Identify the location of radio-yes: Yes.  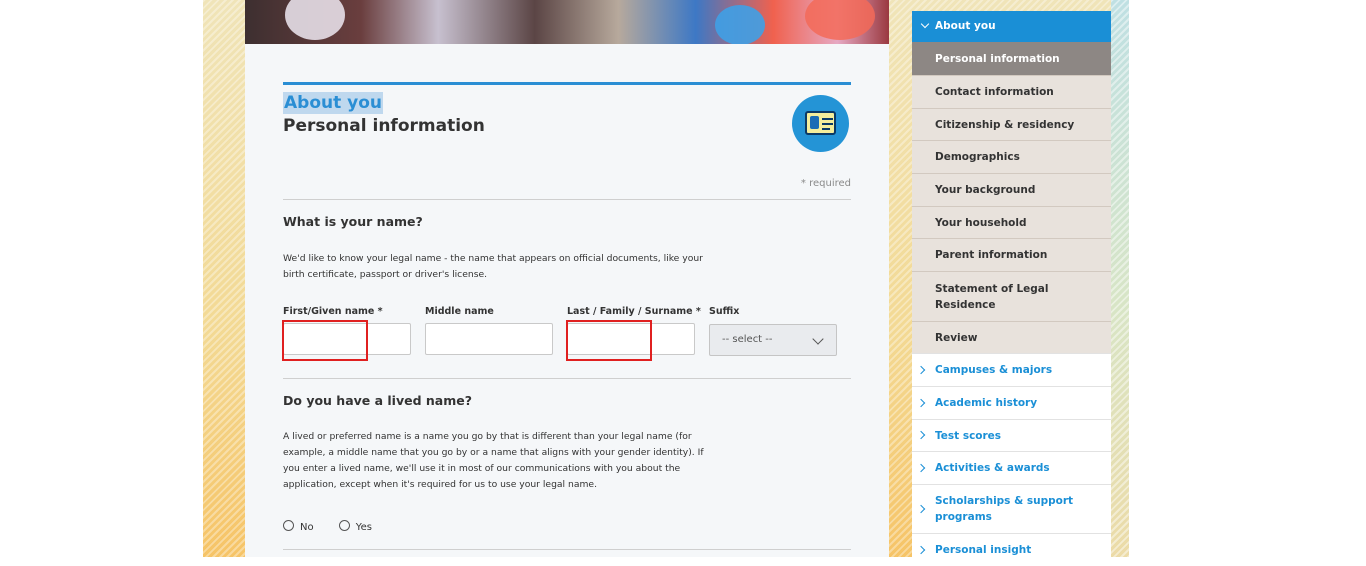
(355, 526).